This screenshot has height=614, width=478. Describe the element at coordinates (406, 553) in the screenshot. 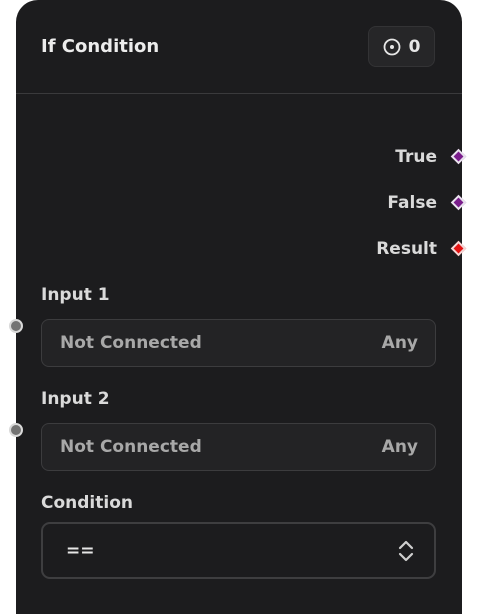

I see `chevron-up-down-icon` at that location.